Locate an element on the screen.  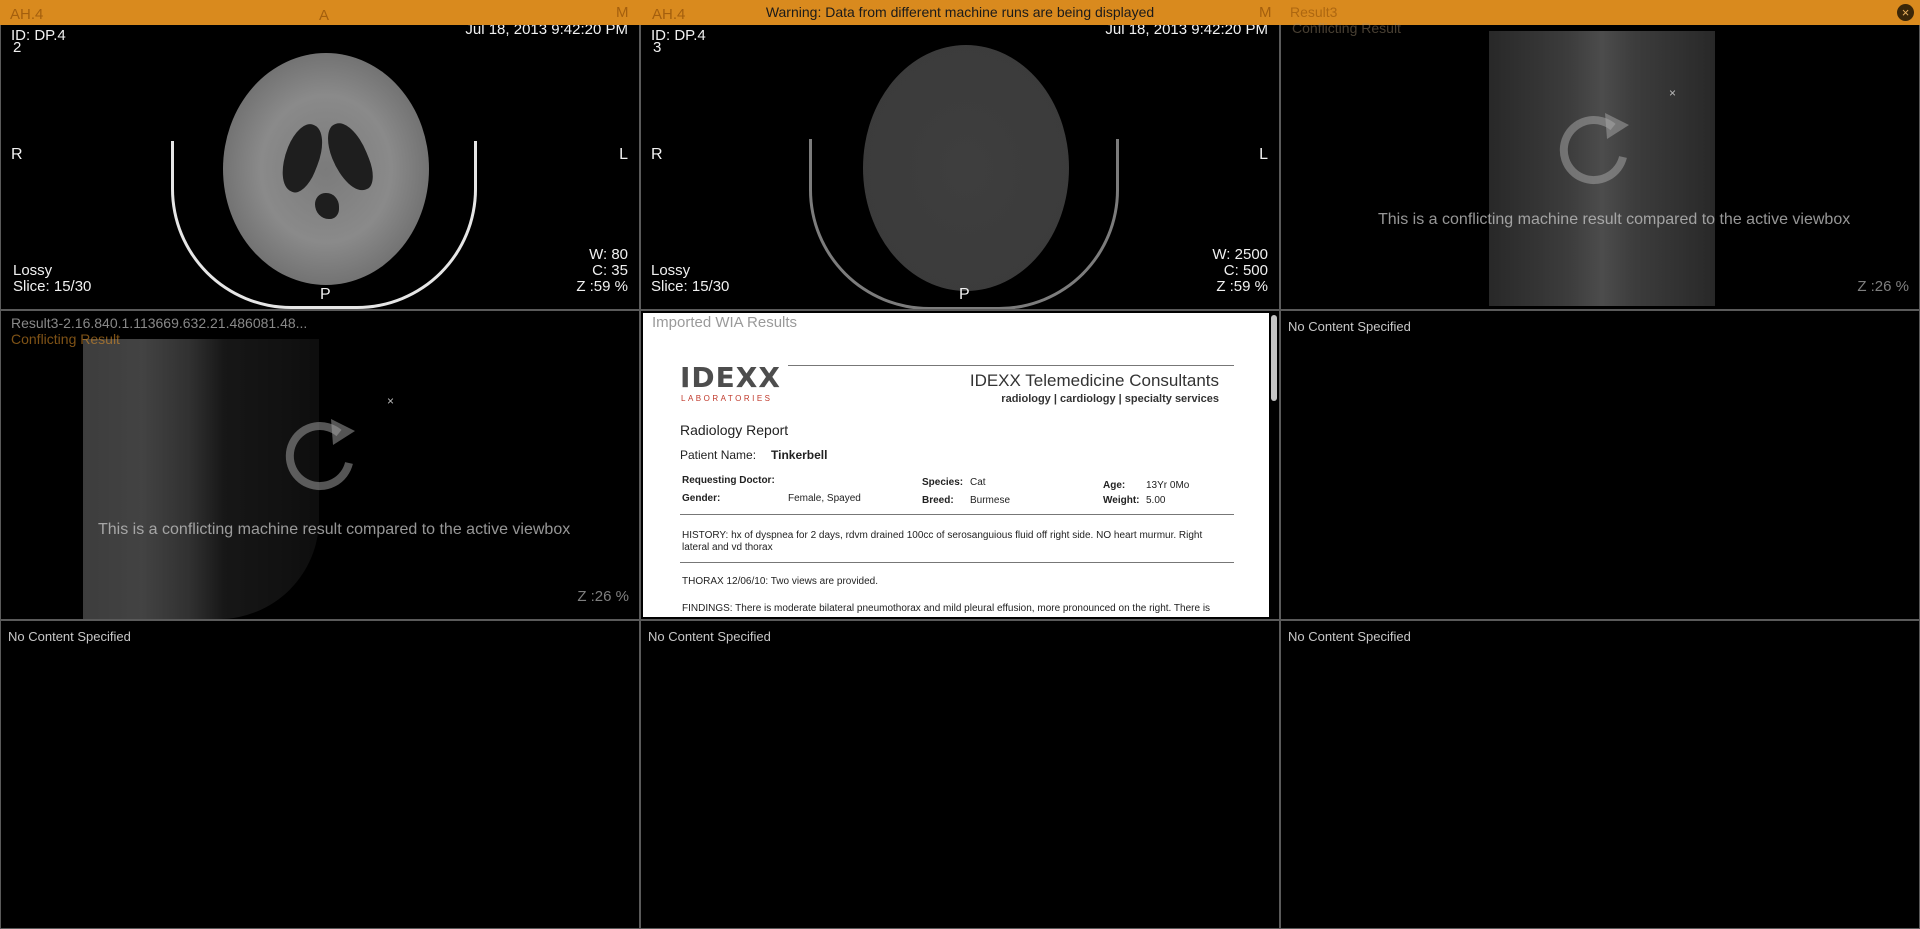
window-width: W: 80 is located at coordinates (608, 254).